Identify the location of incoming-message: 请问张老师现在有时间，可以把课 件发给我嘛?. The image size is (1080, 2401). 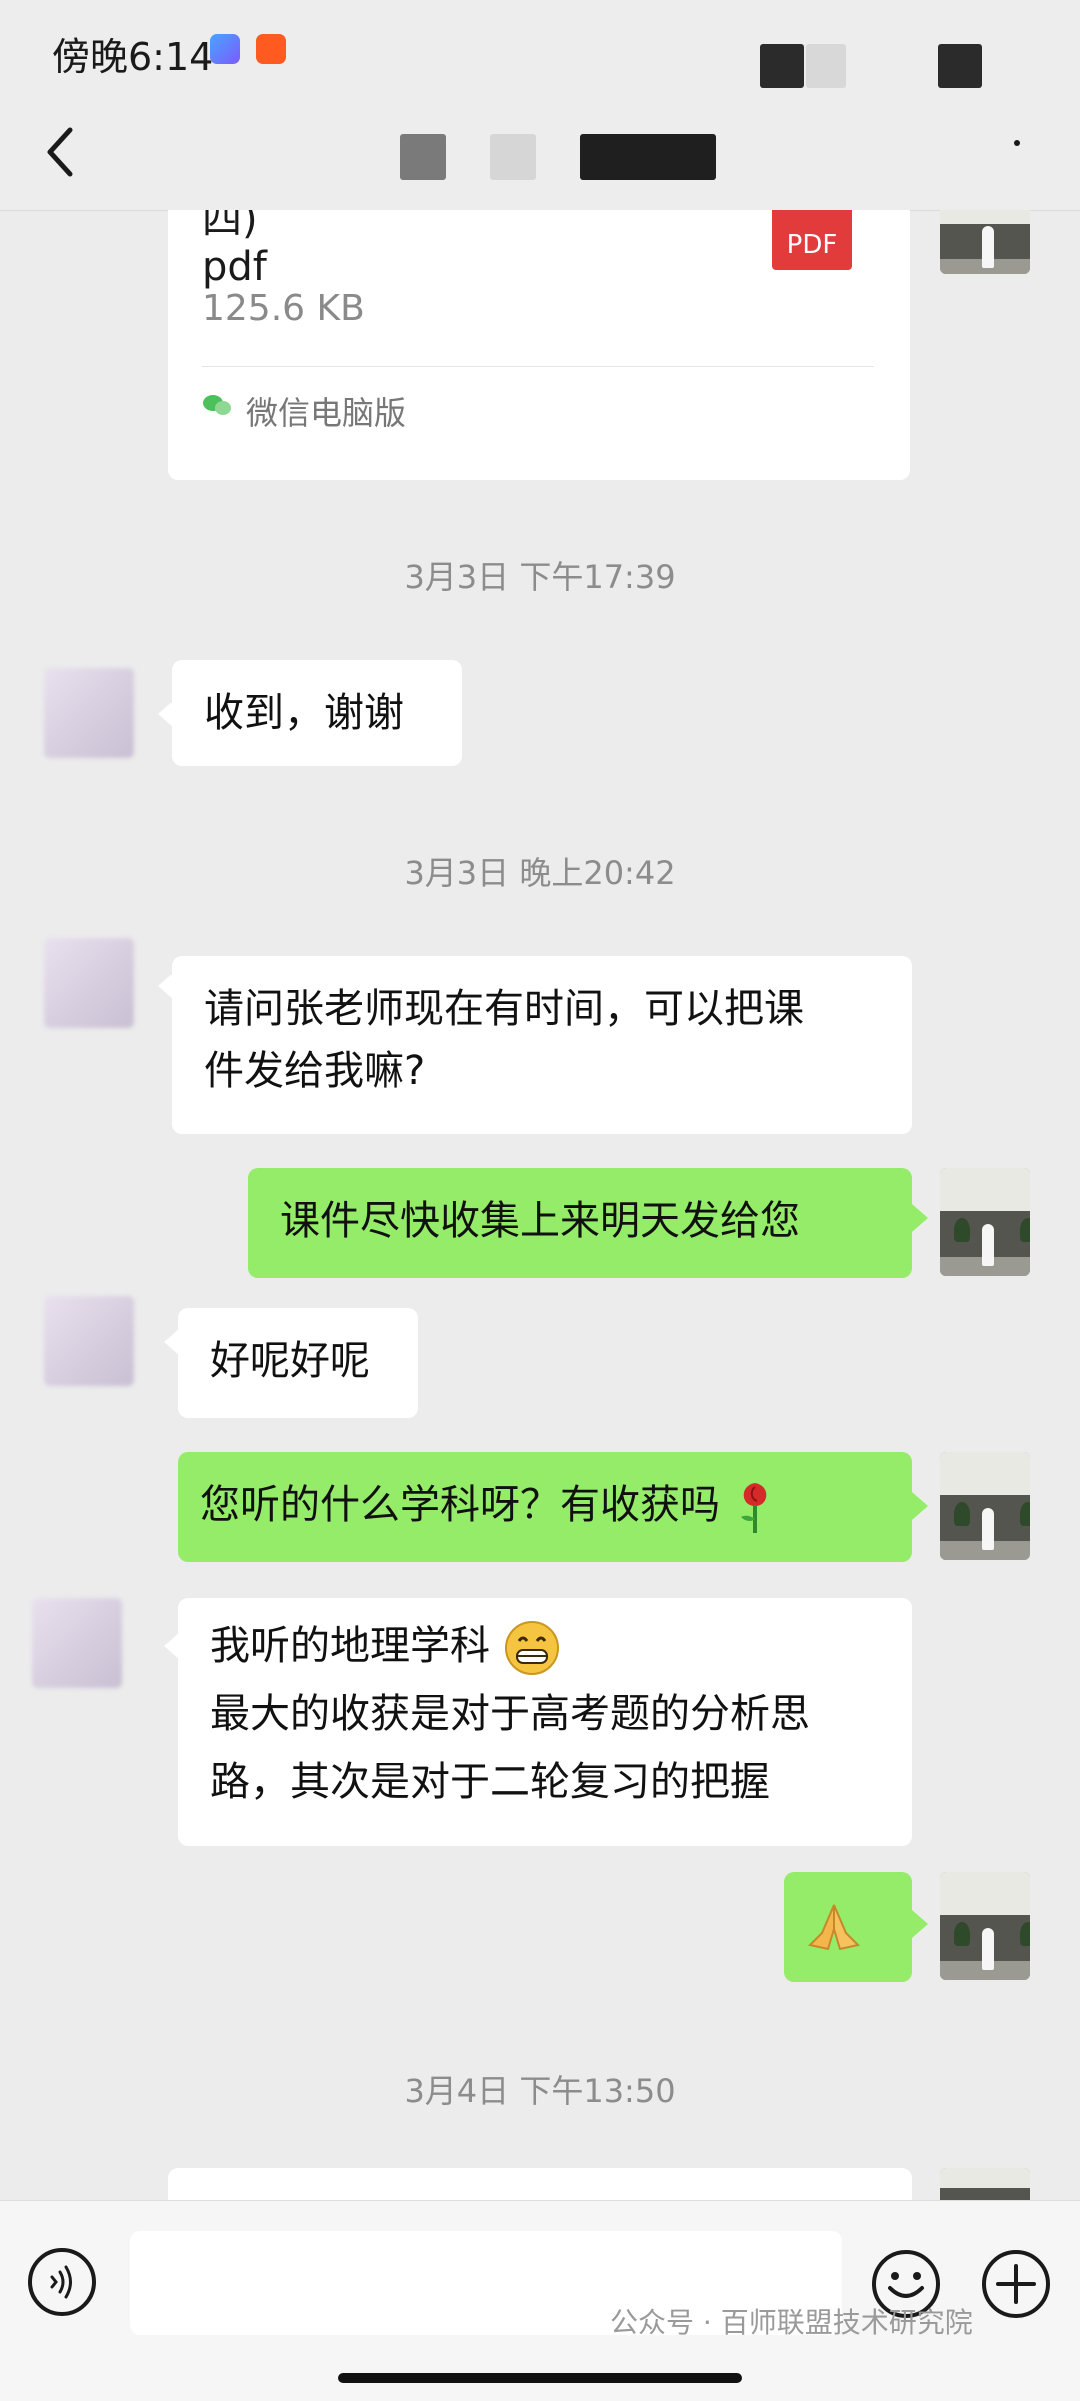
(542, 1045).